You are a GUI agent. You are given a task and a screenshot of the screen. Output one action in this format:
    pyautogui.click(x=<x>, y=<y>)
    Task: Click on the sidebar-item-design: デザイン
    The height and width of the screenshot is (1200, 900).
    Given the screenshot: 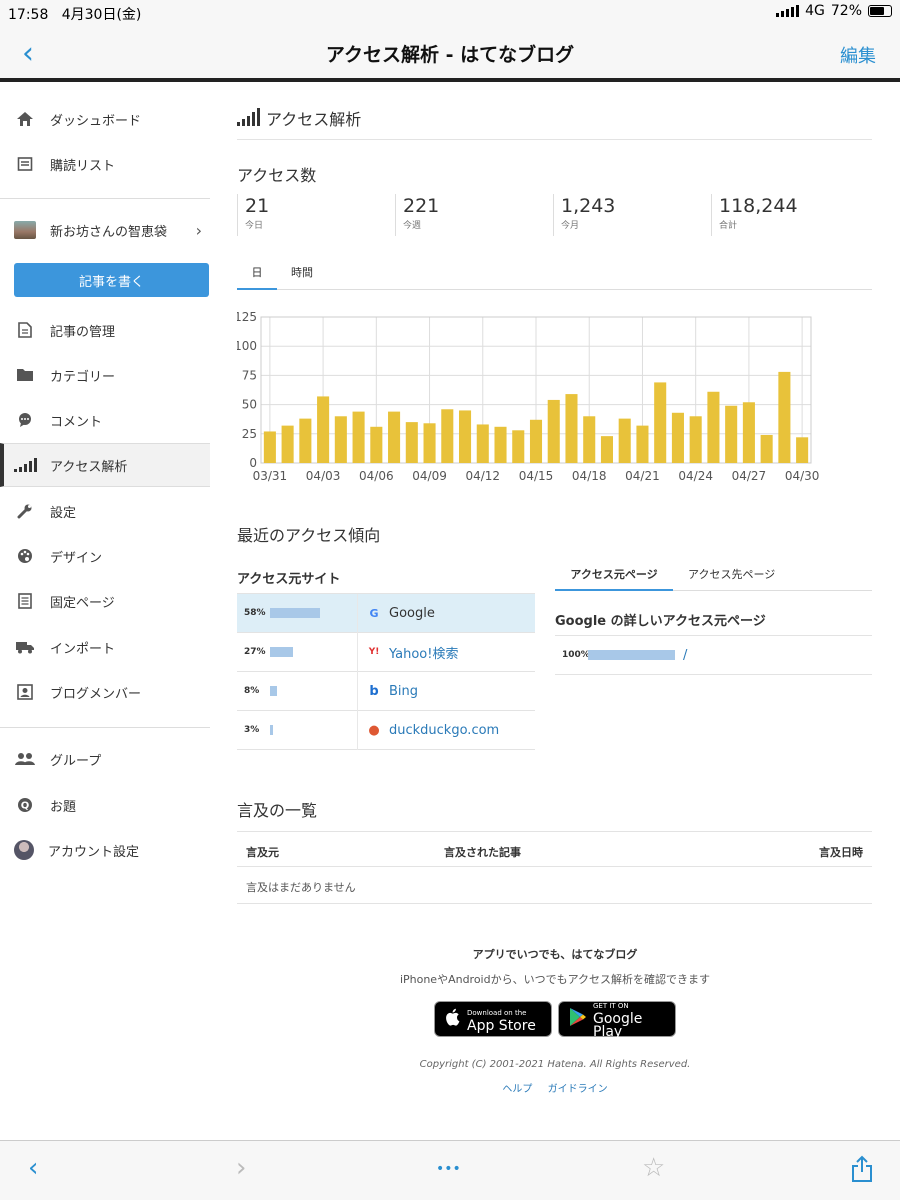 What is the action you would take?
    pyautogui.click(x=105, y=556)
    